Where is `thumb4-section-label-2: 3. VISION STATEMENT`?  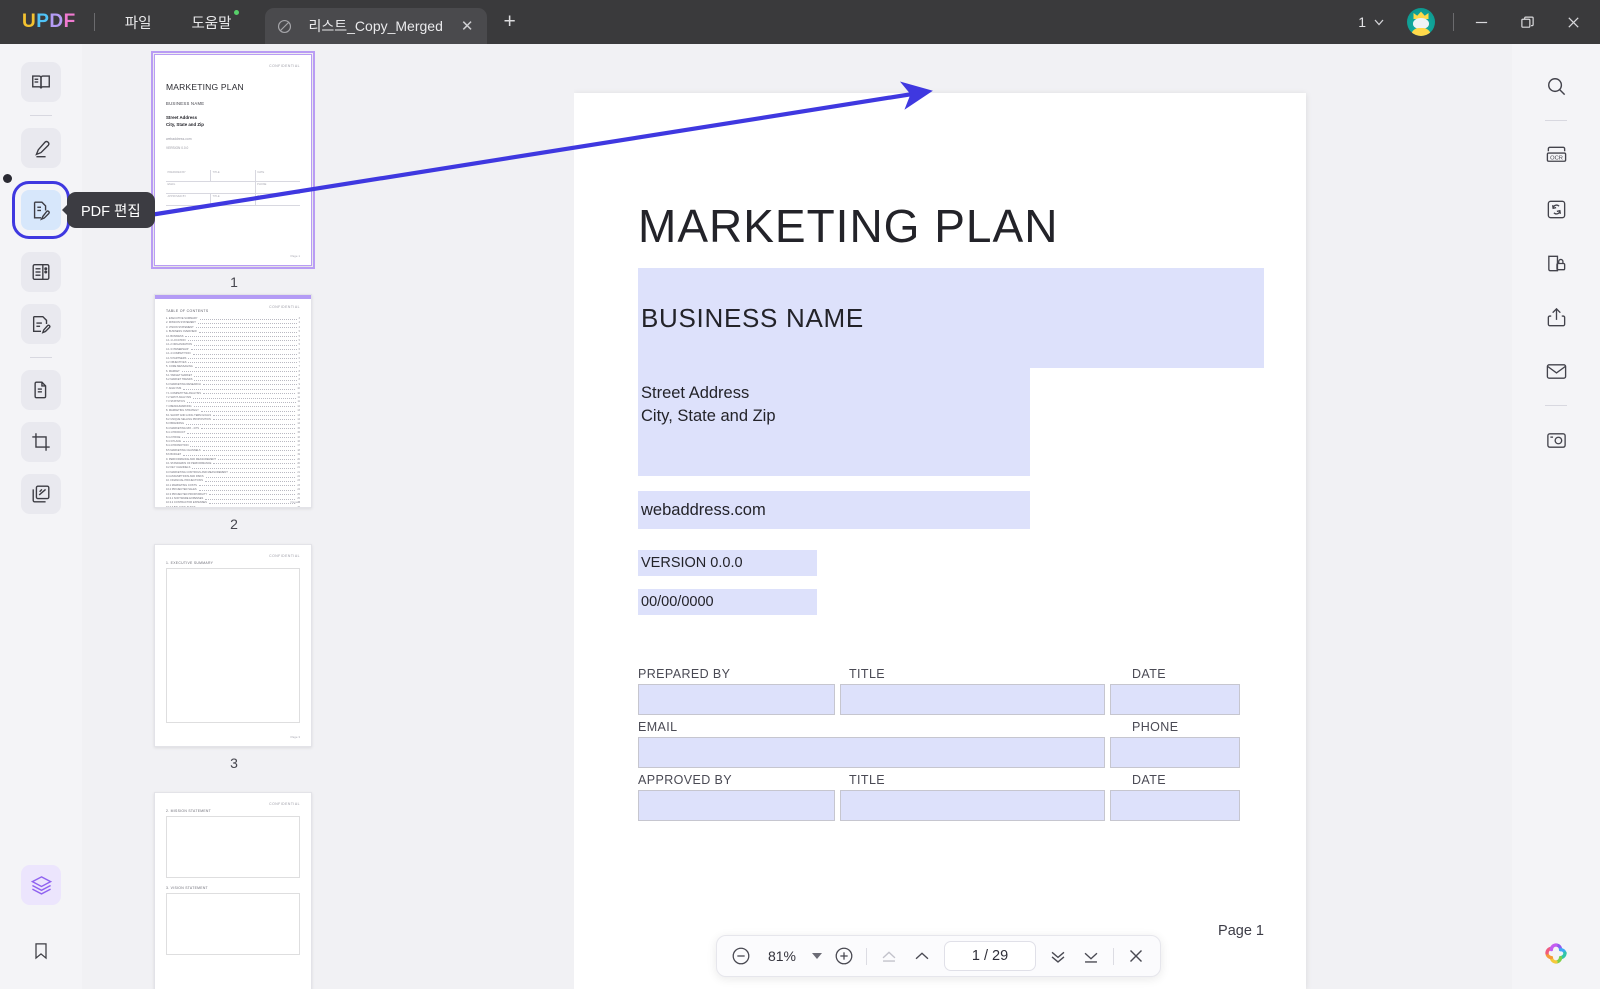 thumb4-section-label-2: 3. VISION STATEMENT is located at coordinates (187, 888).